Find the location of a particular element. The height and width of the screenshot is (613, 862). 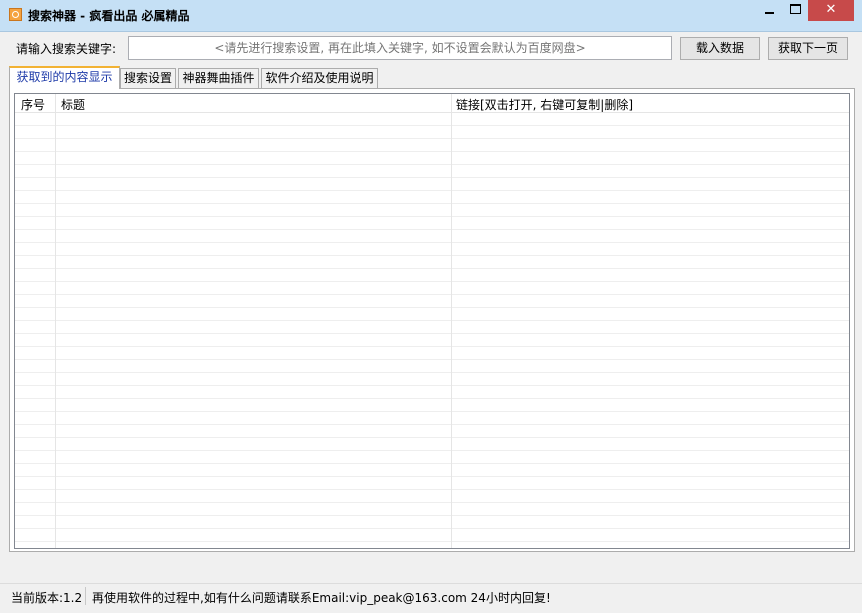

maximize-button is located at coordinates (795, 10).